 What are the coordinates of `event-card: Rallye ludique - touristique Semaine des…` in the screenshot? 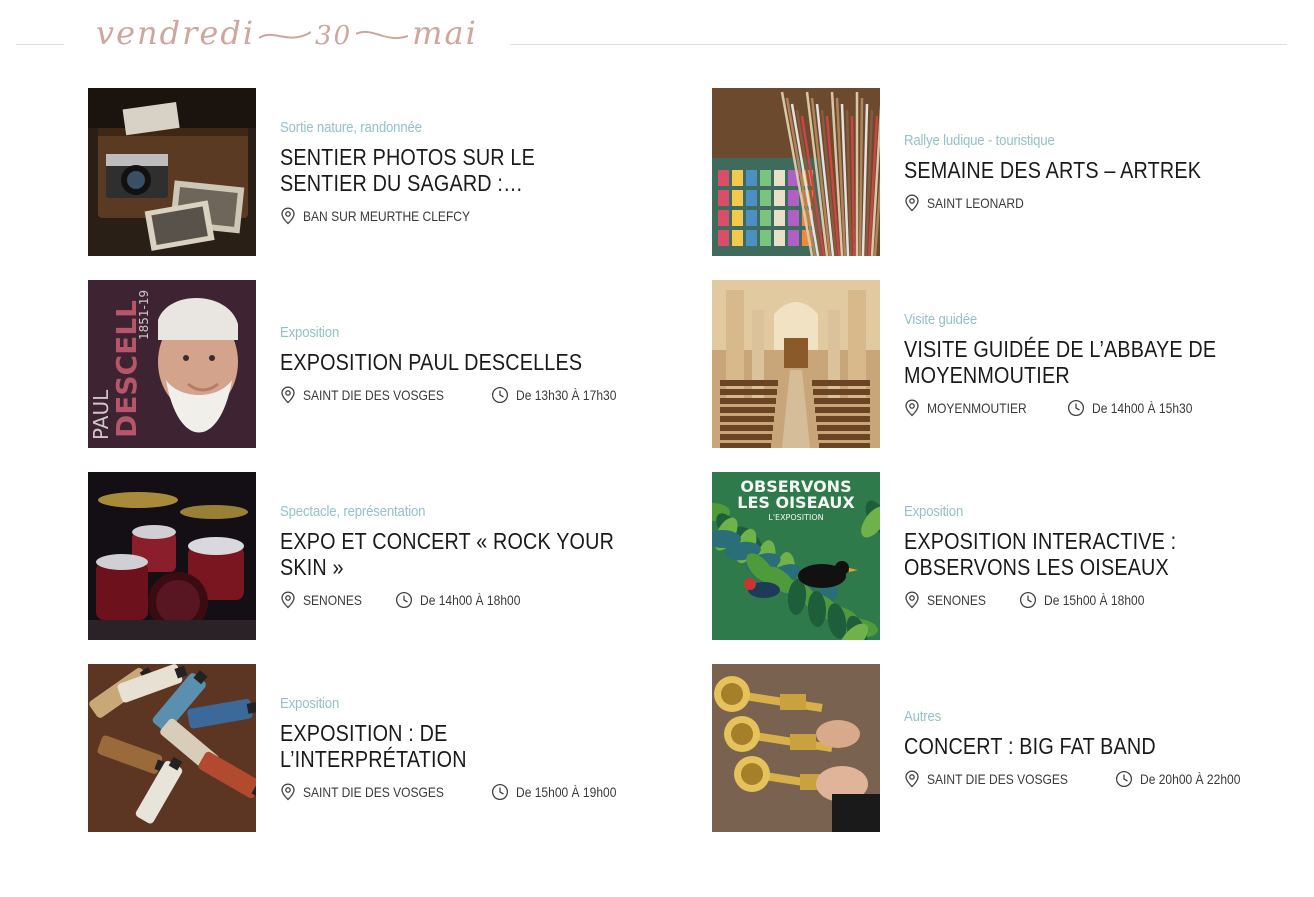 It's located at (992, 172).